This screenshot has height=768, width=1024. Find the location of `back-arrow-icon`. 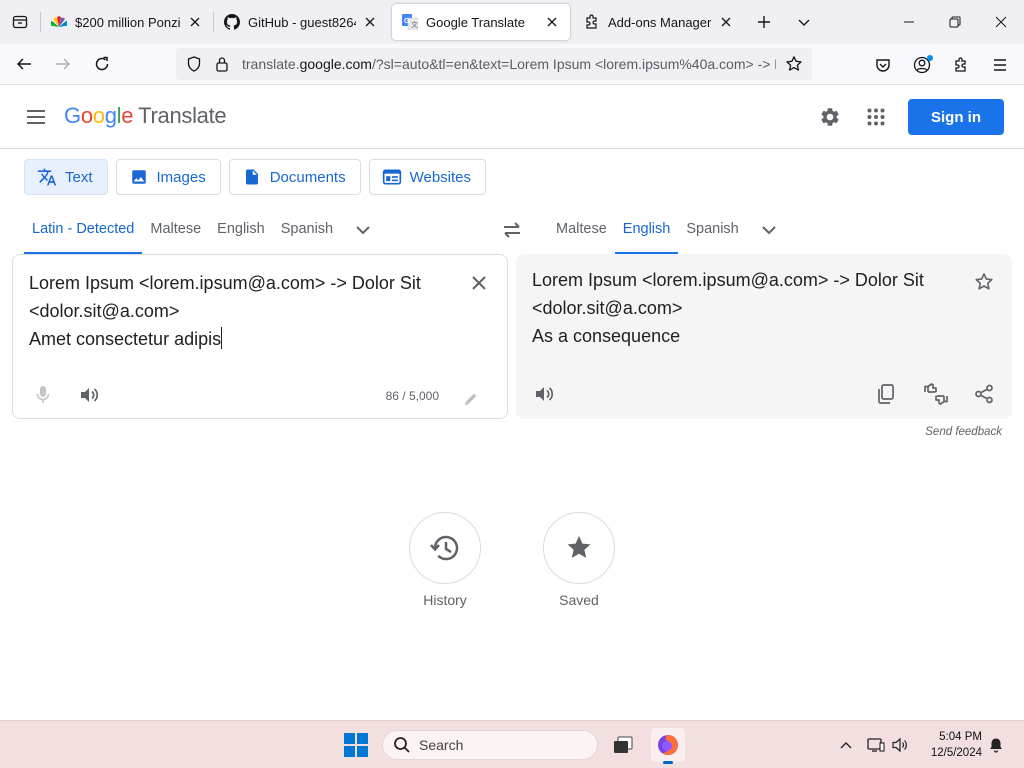

back-arrow-icon is located at coordinates (24, 64).